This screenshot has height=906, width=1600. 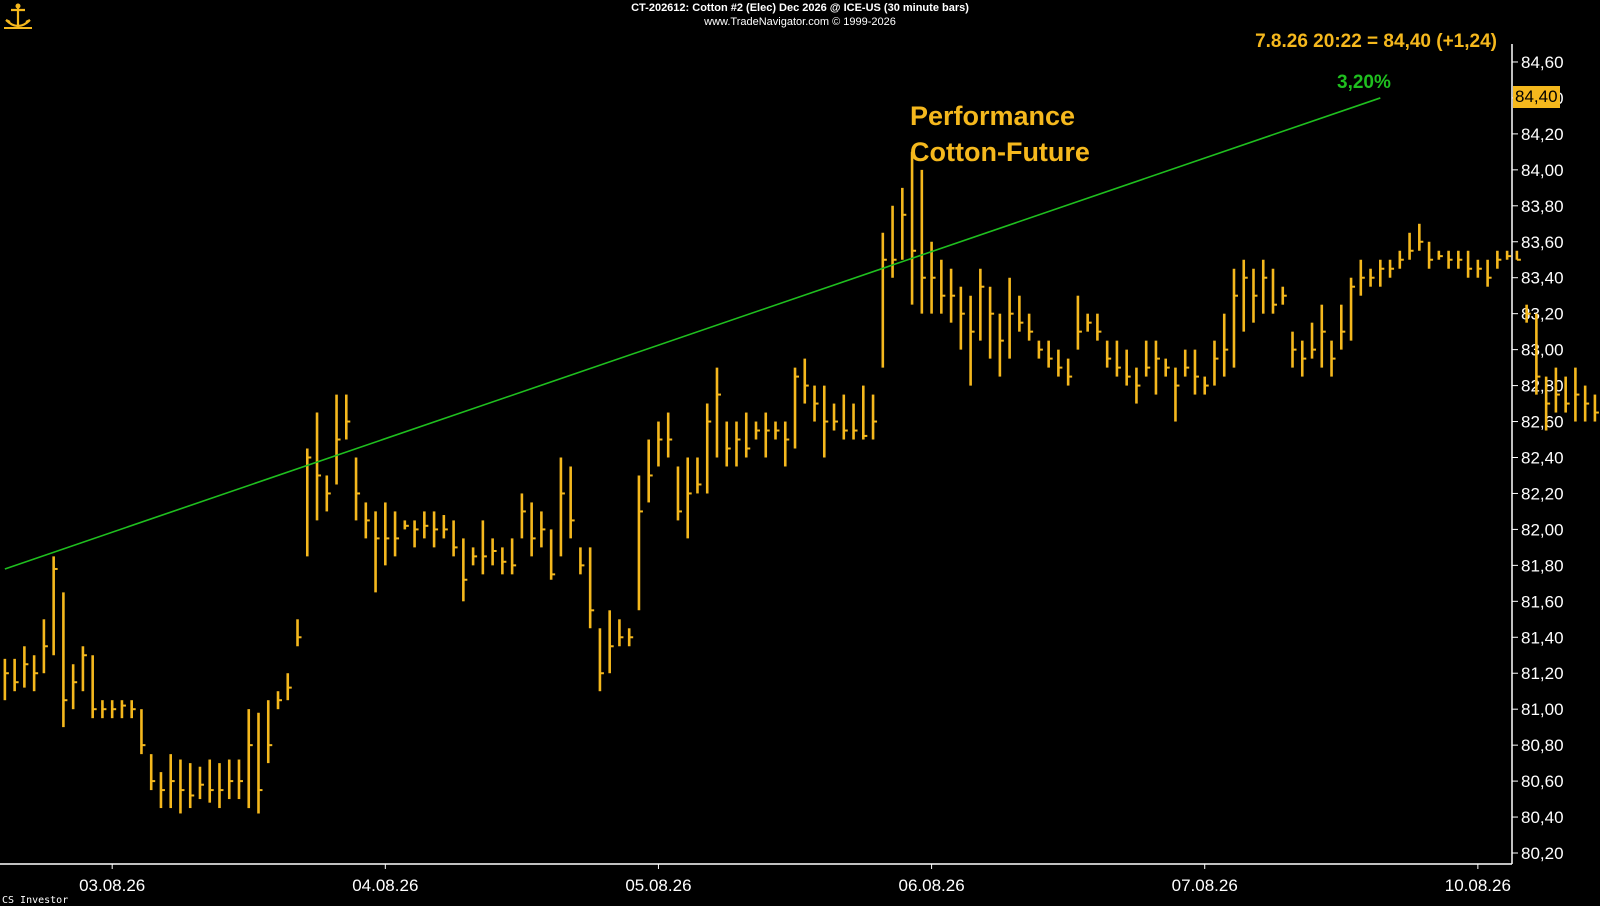 What do you see at coordinates (1542, 709) in the screenshot?
I see `y-tick-label: 81,00` at bounding box center [1542, 709].